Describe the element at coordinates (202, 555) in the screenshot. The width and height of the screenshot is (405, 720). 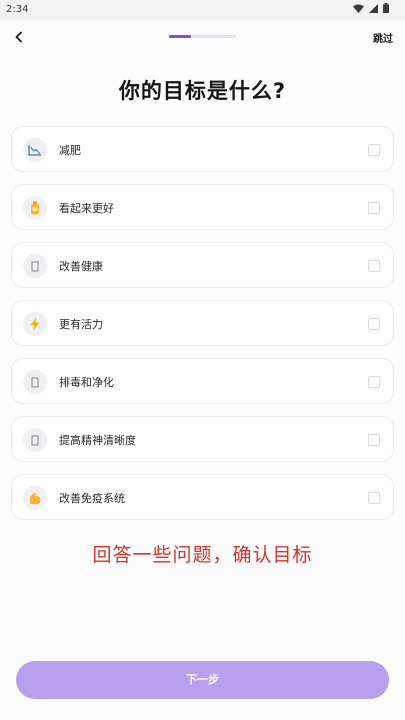
I see `overlay-caption: 回答一些问题，确认目标` at that location.